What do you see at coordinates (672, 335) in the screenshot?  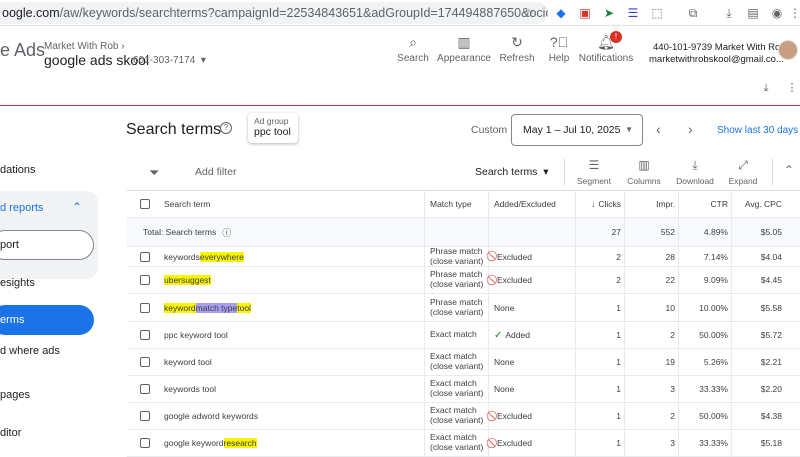 I see `impr-cell: 2` at bounding box center [672, 335].